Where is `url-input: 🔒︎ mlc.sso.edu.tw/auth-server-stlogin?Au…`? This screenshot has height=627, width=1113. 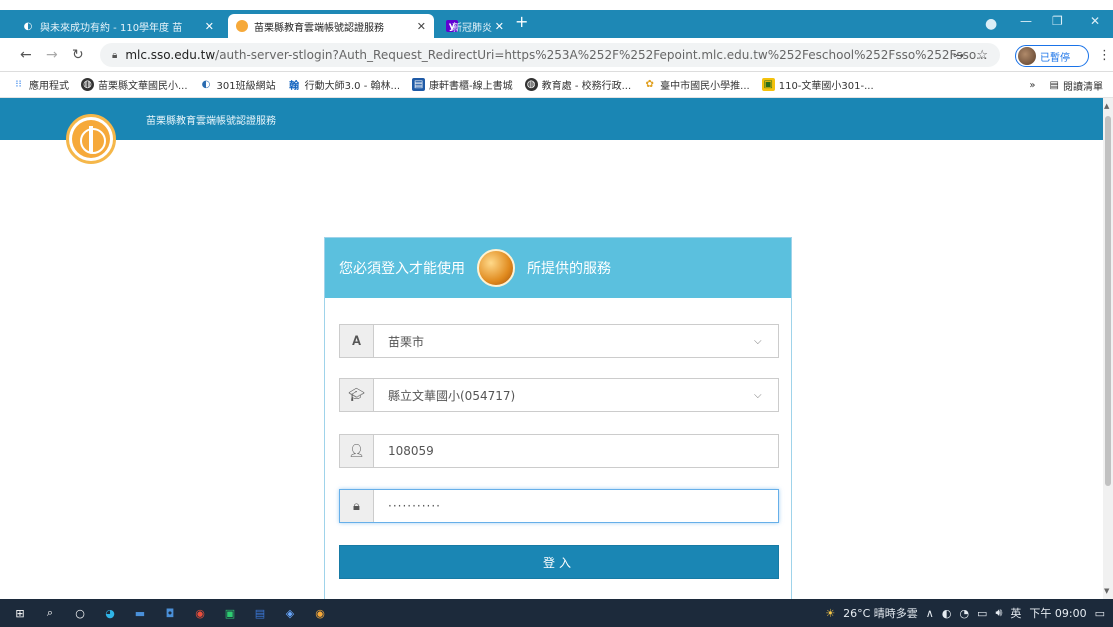 url-input: 🔒︎ mlc.sso.edu.tw/auth-server-stlogin?Au… is located at coordinates (550, 55).